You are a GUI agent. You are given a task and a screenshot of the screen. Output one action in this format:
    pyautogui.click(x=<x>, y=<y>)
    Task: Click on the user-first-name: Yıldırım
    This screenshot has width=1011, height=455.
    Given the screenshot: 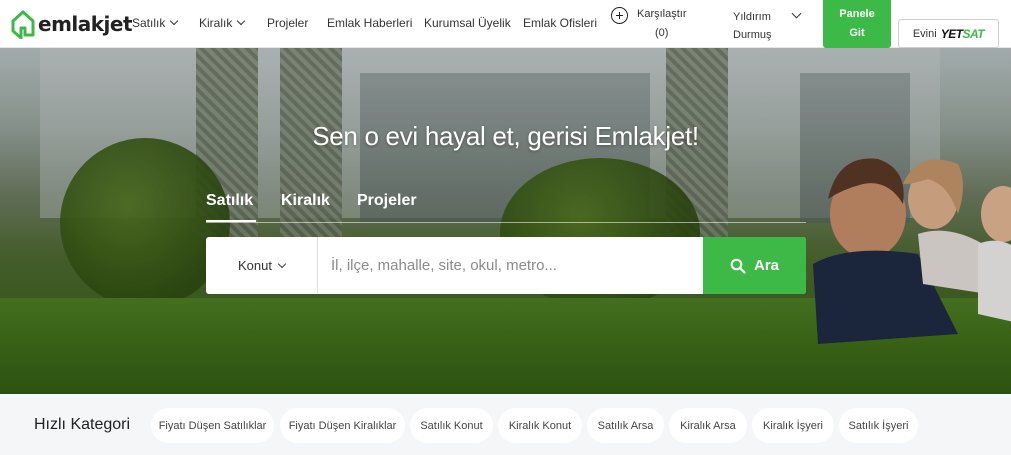 What is the action you would take?
    pyautogui.click(x=752, y=17)
    